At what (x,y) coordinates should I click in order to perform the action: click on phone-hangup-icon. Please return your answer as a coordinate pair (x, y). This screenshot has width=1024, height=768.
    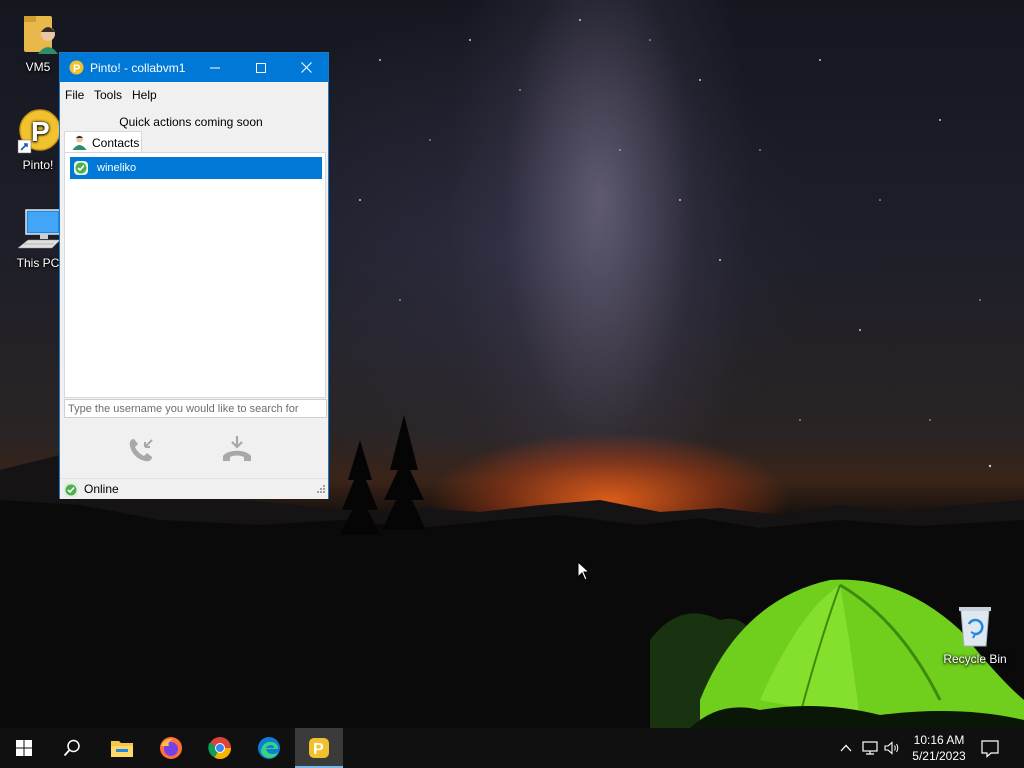
    Looking at the image, I should click on (237, 448).